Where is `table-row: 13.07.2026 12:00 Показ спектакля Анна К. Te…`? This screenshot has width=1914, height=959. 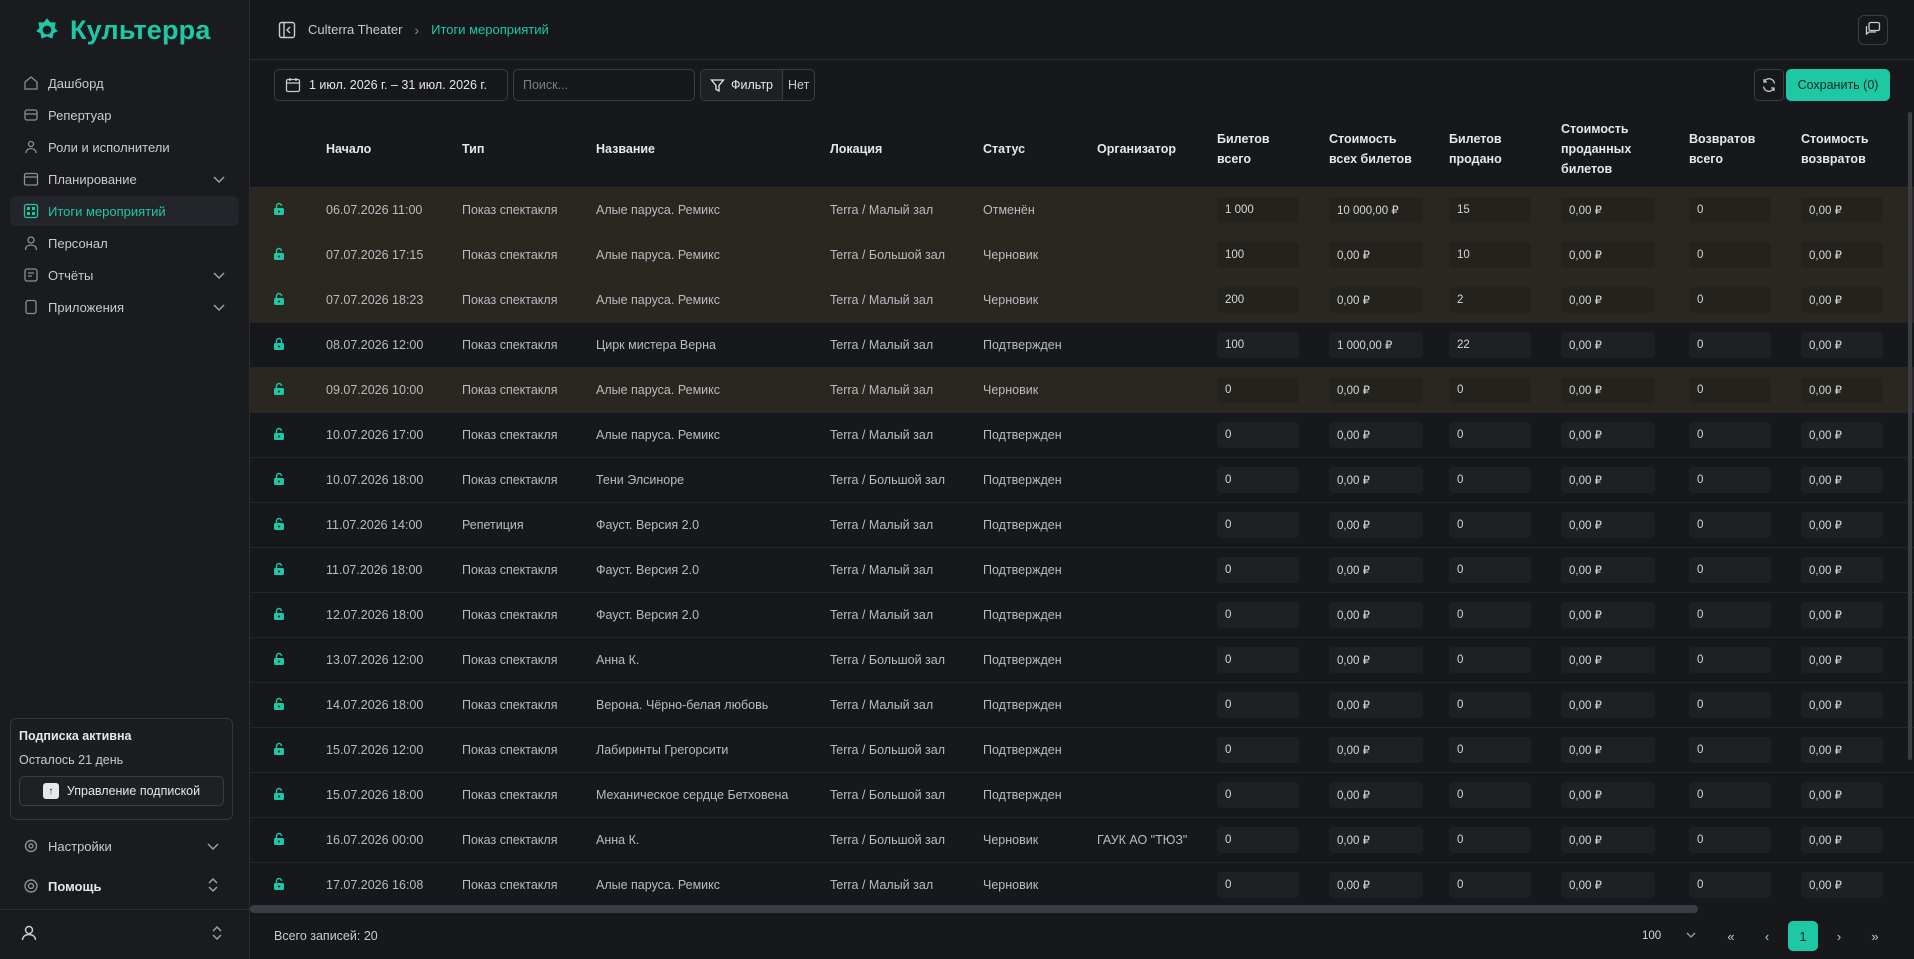 table-row: 13.07.2026 12:00 Показ спектакля Анна К. Te… is located at coordinates (1082, 660).